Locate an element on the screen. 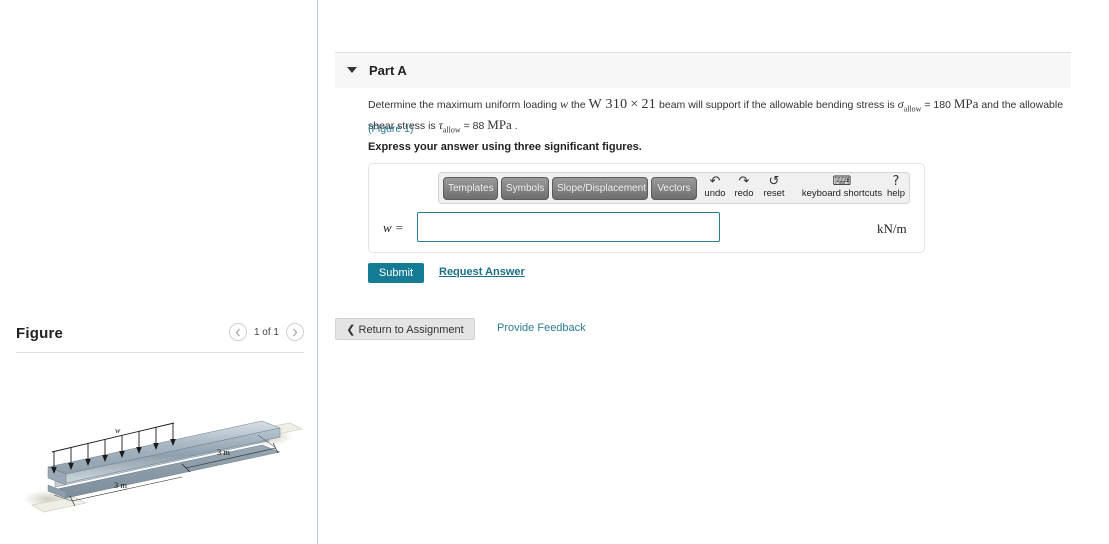 The width and height of the screenshot is (1109, 544). beam-spec-times: × is located at coordinates (634, 104).